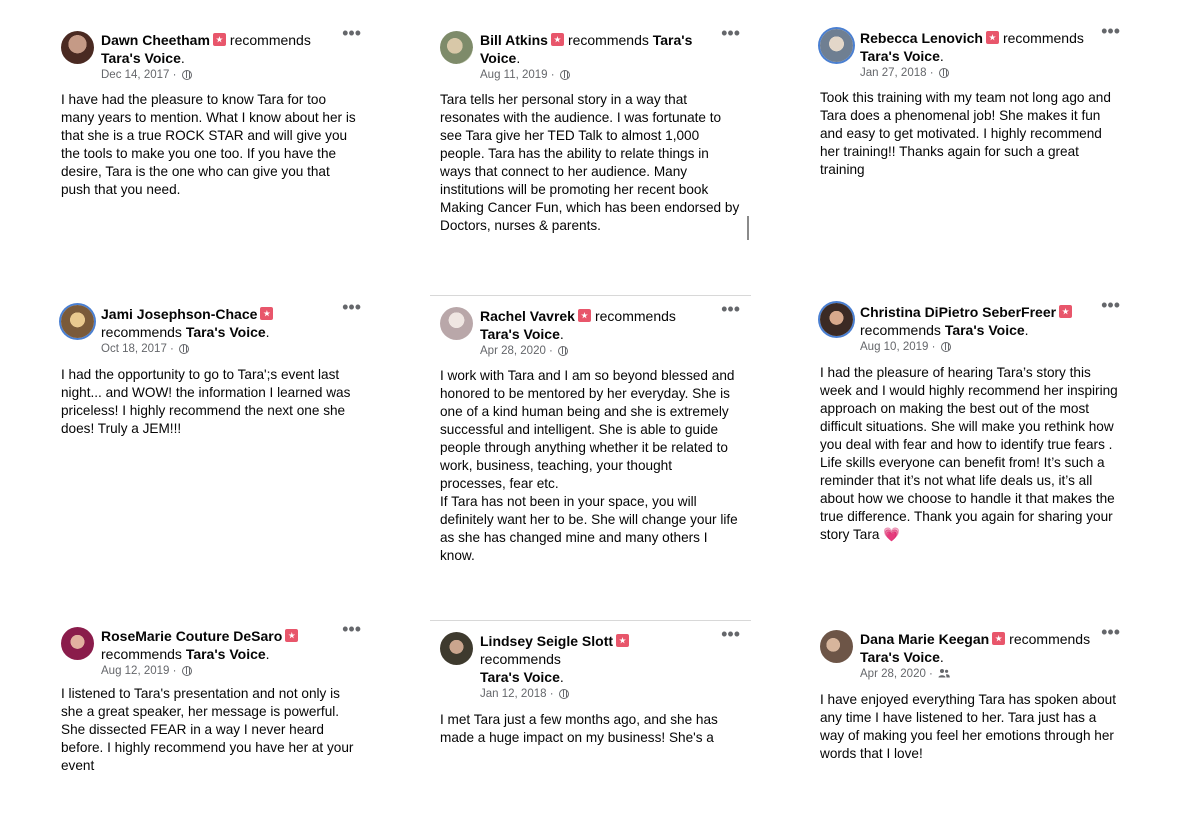  I want to click on review-date: Dec 14, 2017, so click(135, 75).